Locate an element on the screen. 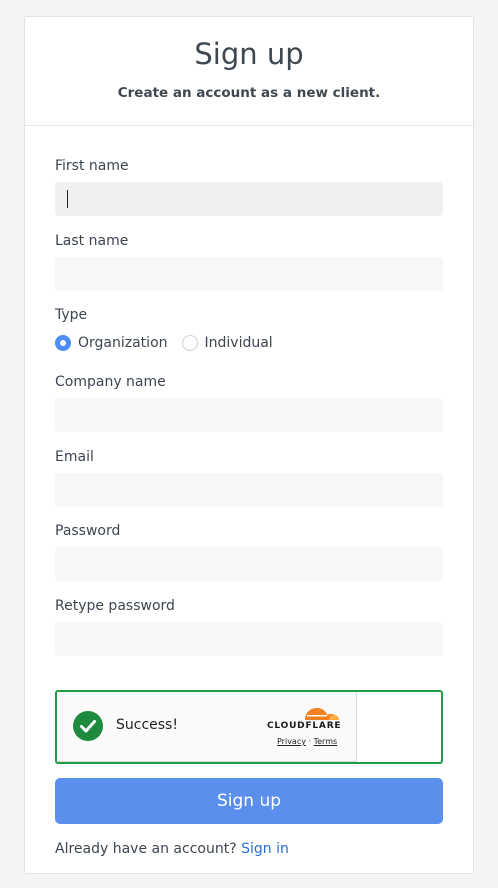  page-subtitle: Create an account as a new client. is located at coordinates (249, 93).